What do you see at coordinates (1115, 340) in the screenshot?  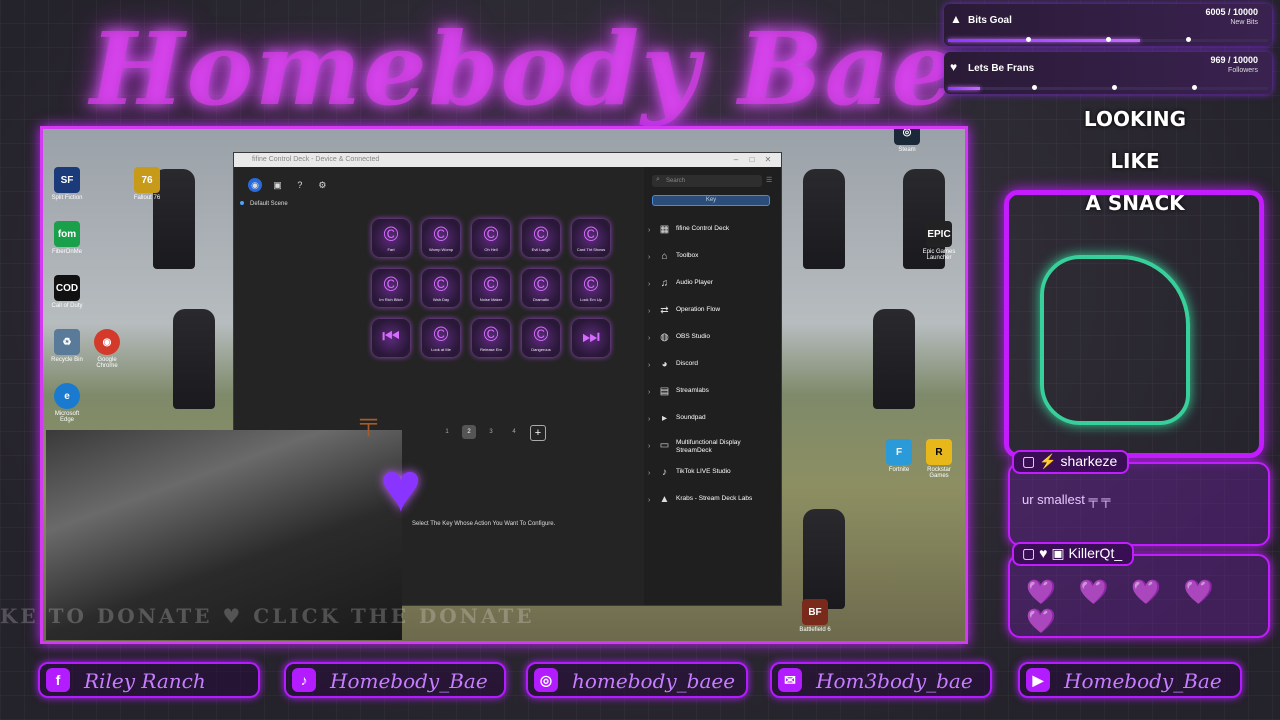 I see `neon-fist-graphic` at bounding box center [1115, 340].